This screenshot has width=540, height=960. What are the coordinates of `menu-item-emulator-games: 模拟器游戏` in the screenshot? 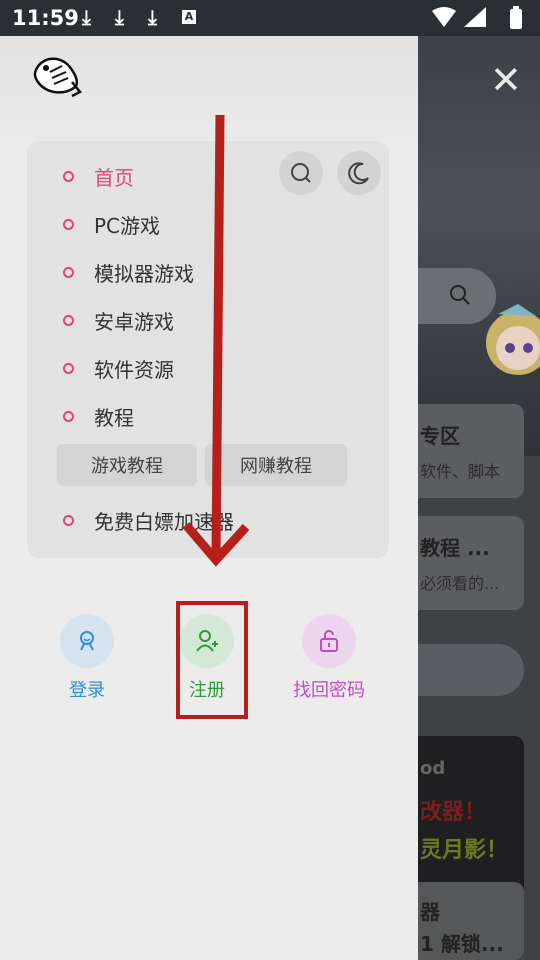 It's located at (128, 272).